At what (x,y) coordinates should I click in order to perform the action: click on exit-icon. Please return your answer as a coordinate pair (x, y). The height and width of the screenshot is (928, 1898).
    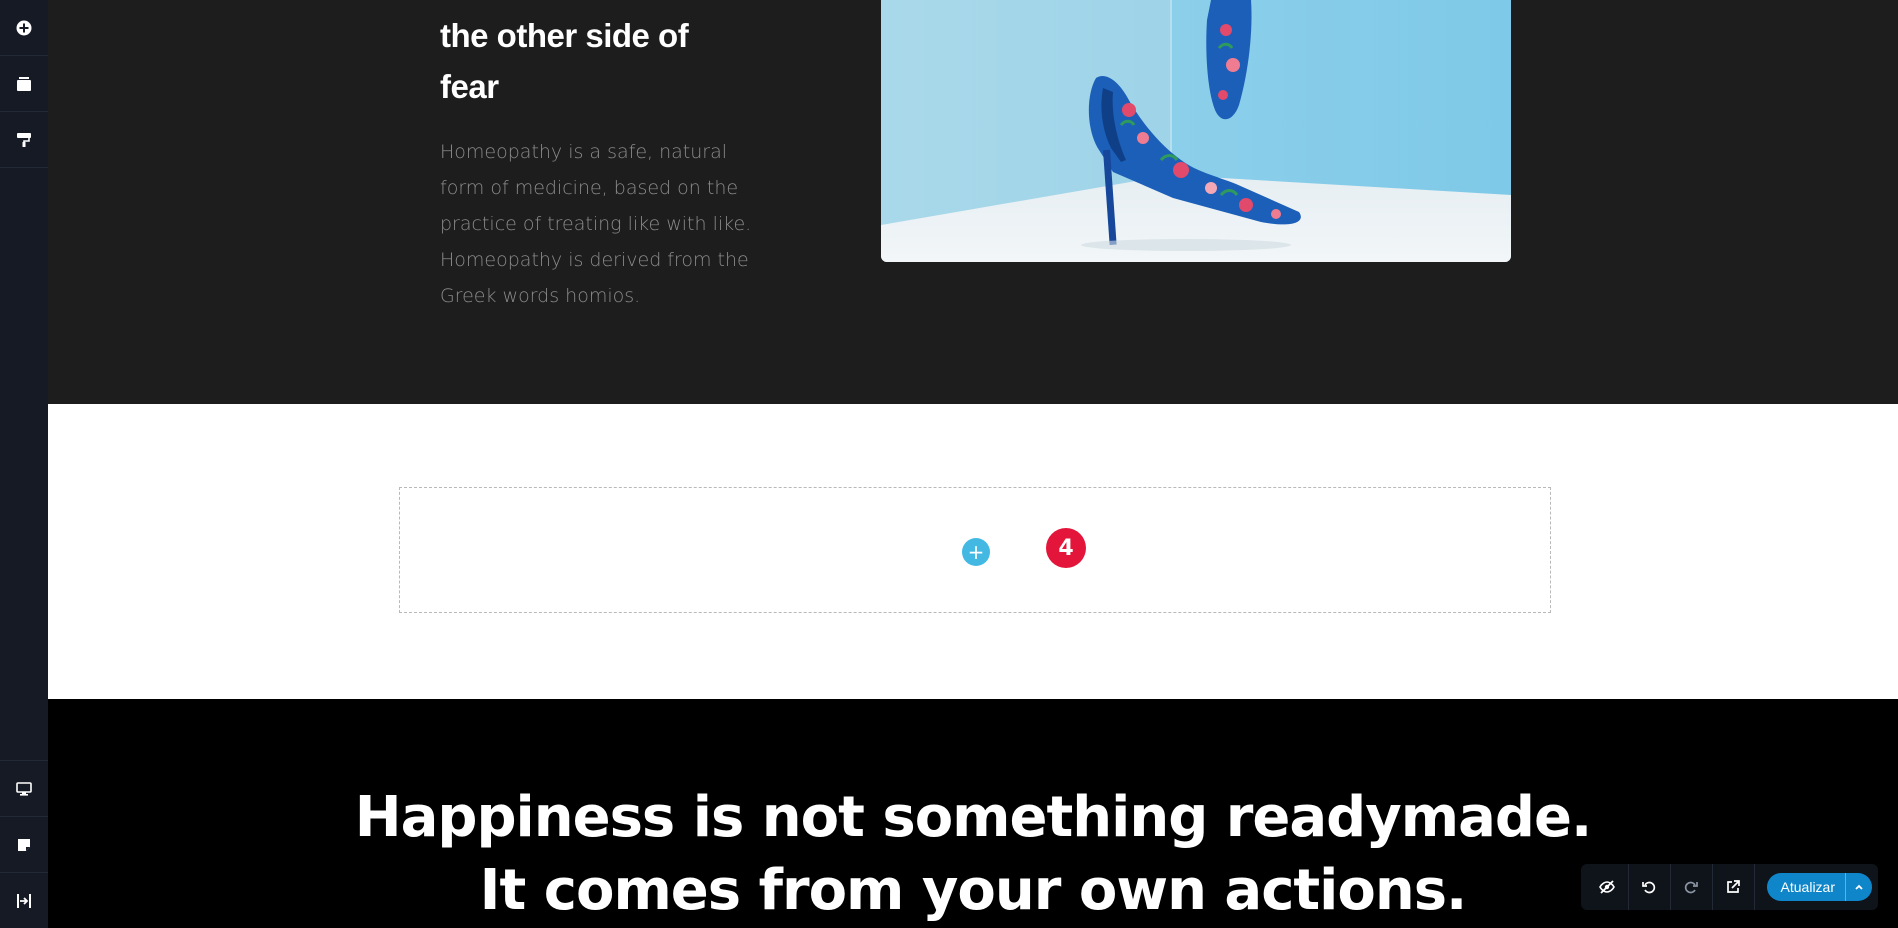
    Looking at the image, I should click on (24, 900).